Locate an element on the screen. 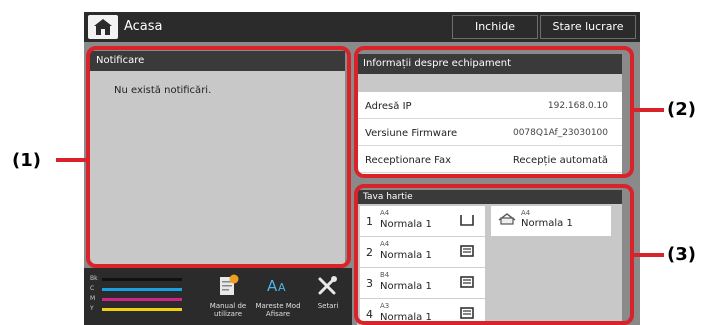 The image size is (707, 325). home-icon is located at coordinates (103, 27).